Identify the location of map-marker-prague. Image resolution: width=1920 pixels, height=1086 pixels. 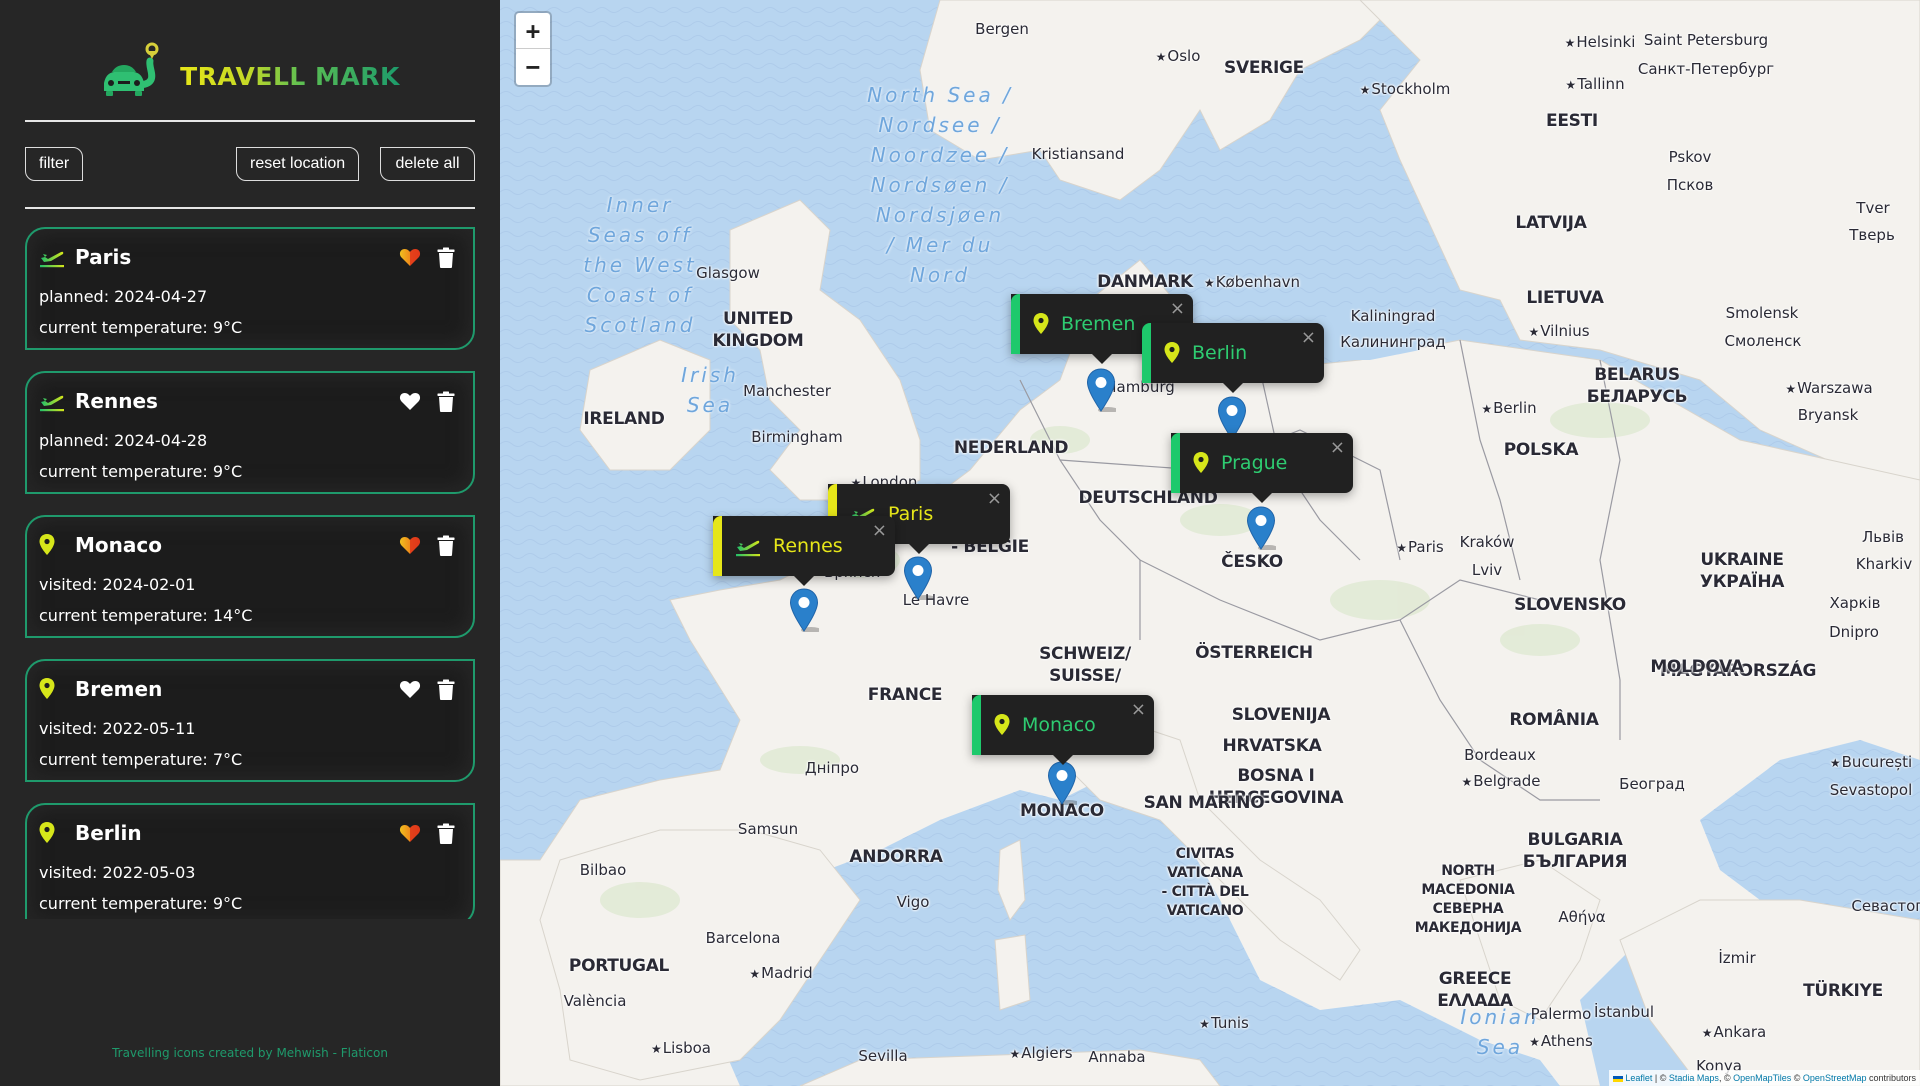
(1262, 528).